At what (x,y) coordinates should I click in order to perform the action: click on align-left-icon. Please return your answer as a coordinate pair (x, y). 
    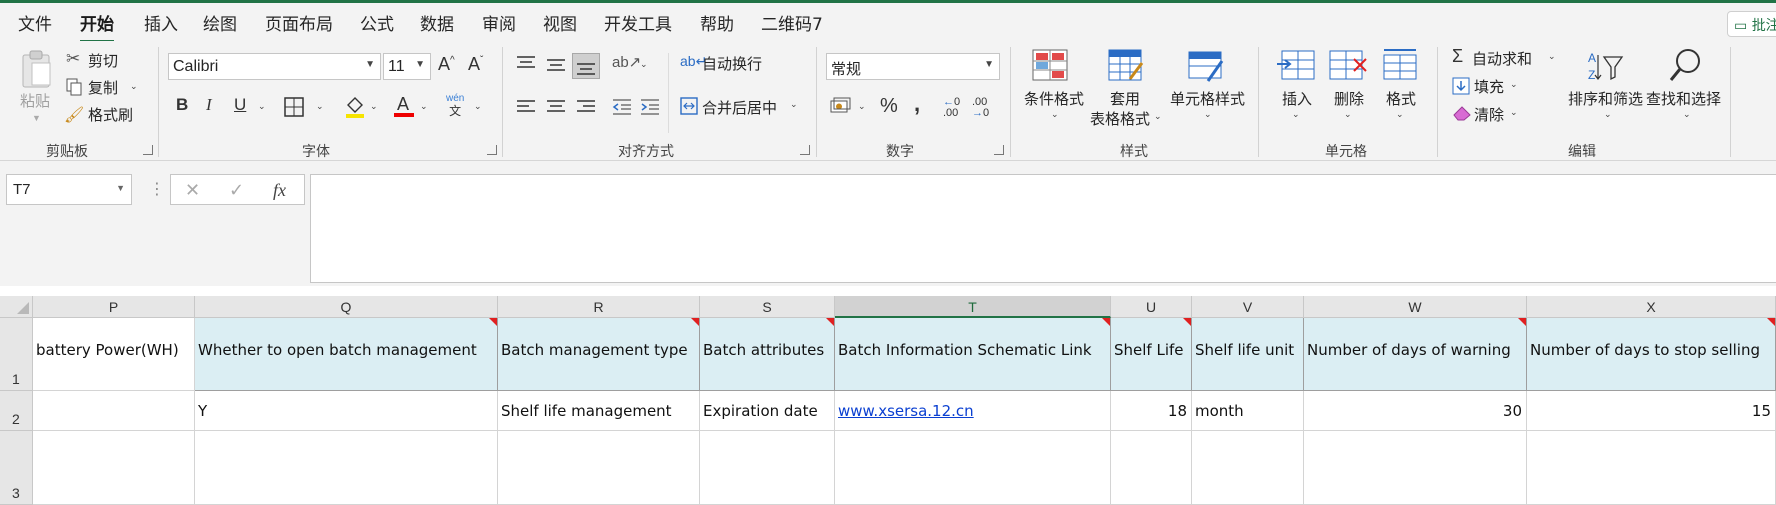
    Looking at the image, I should click on (526, 107).